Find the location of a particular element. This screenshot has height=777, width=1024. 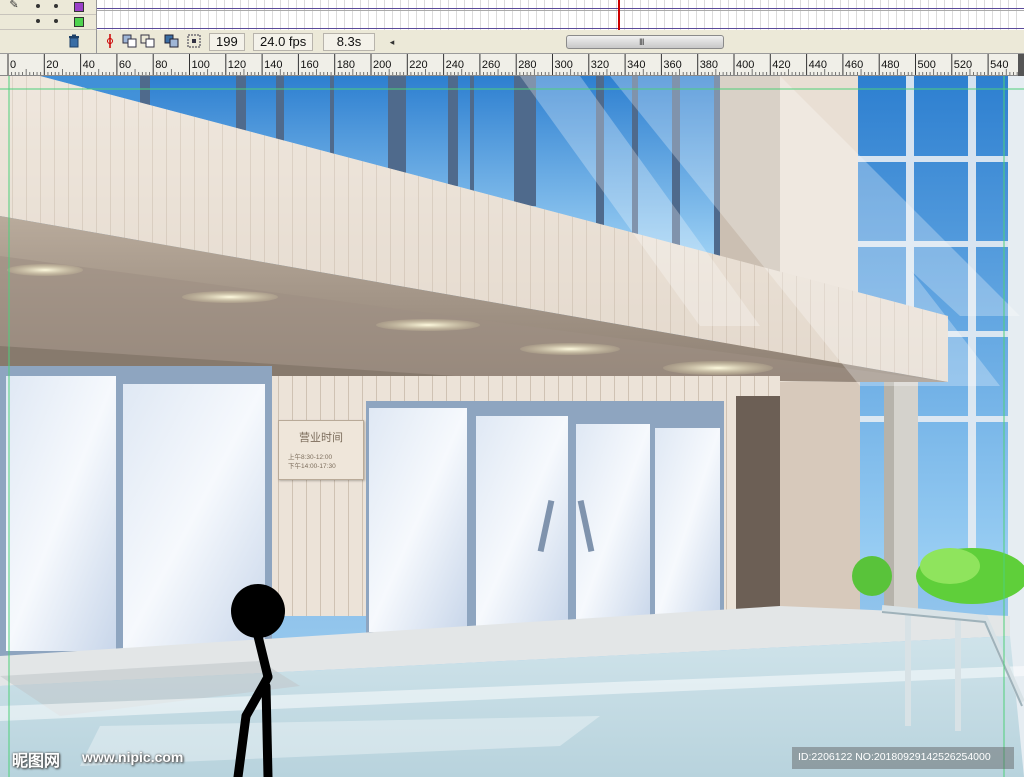

business-hours-sign: 营业时间 上午8:30-12:00 下午14:00-17:30 is located at coordinates (321, 450).